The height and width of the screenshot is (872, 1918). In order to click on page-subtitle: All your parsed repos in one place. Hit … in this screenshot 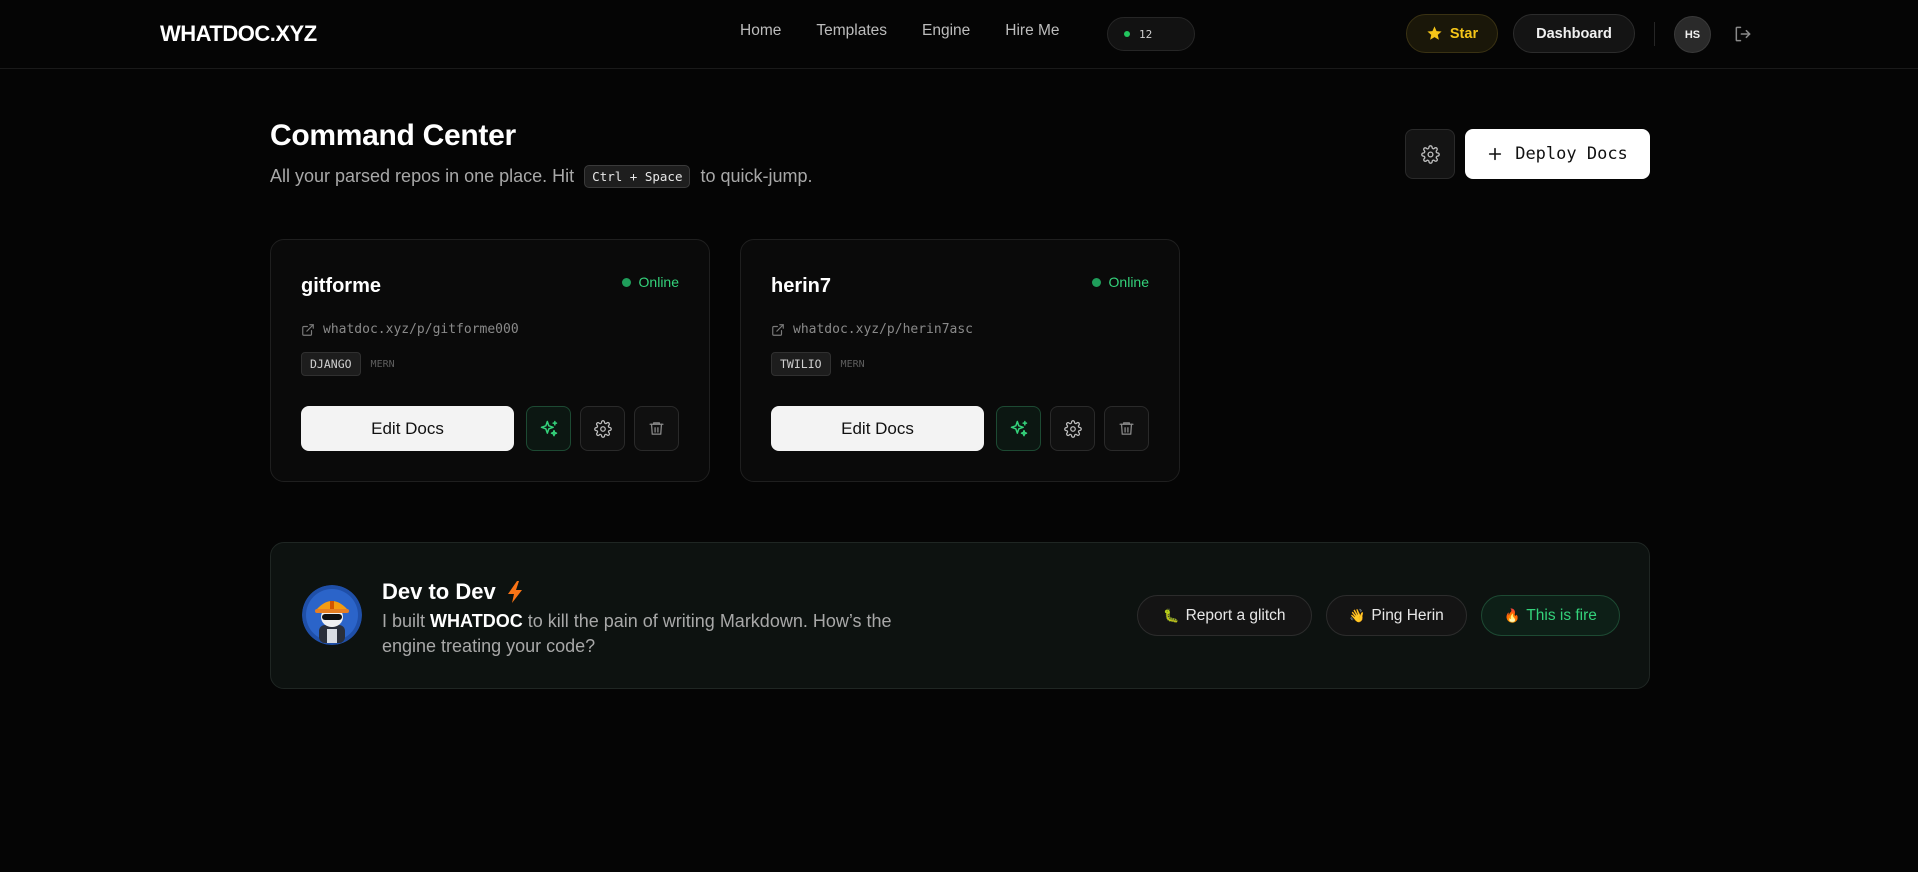, I will do `click(541, 176)`.